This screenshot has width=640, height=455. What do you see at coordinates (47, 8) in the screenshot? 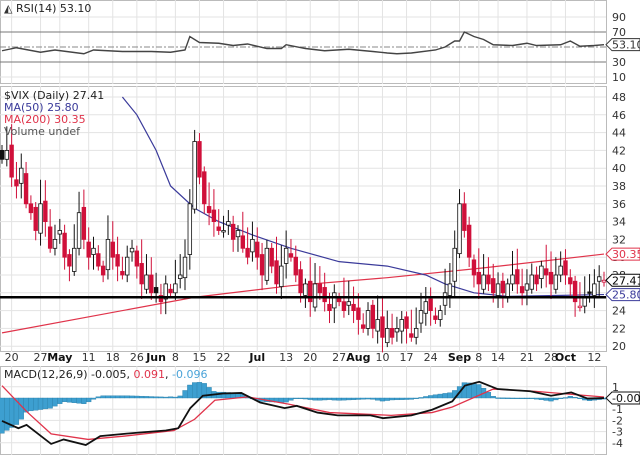
I see `rsi-legend: ◭ RSI(14) 53.10` at bounding box center [47, 8].